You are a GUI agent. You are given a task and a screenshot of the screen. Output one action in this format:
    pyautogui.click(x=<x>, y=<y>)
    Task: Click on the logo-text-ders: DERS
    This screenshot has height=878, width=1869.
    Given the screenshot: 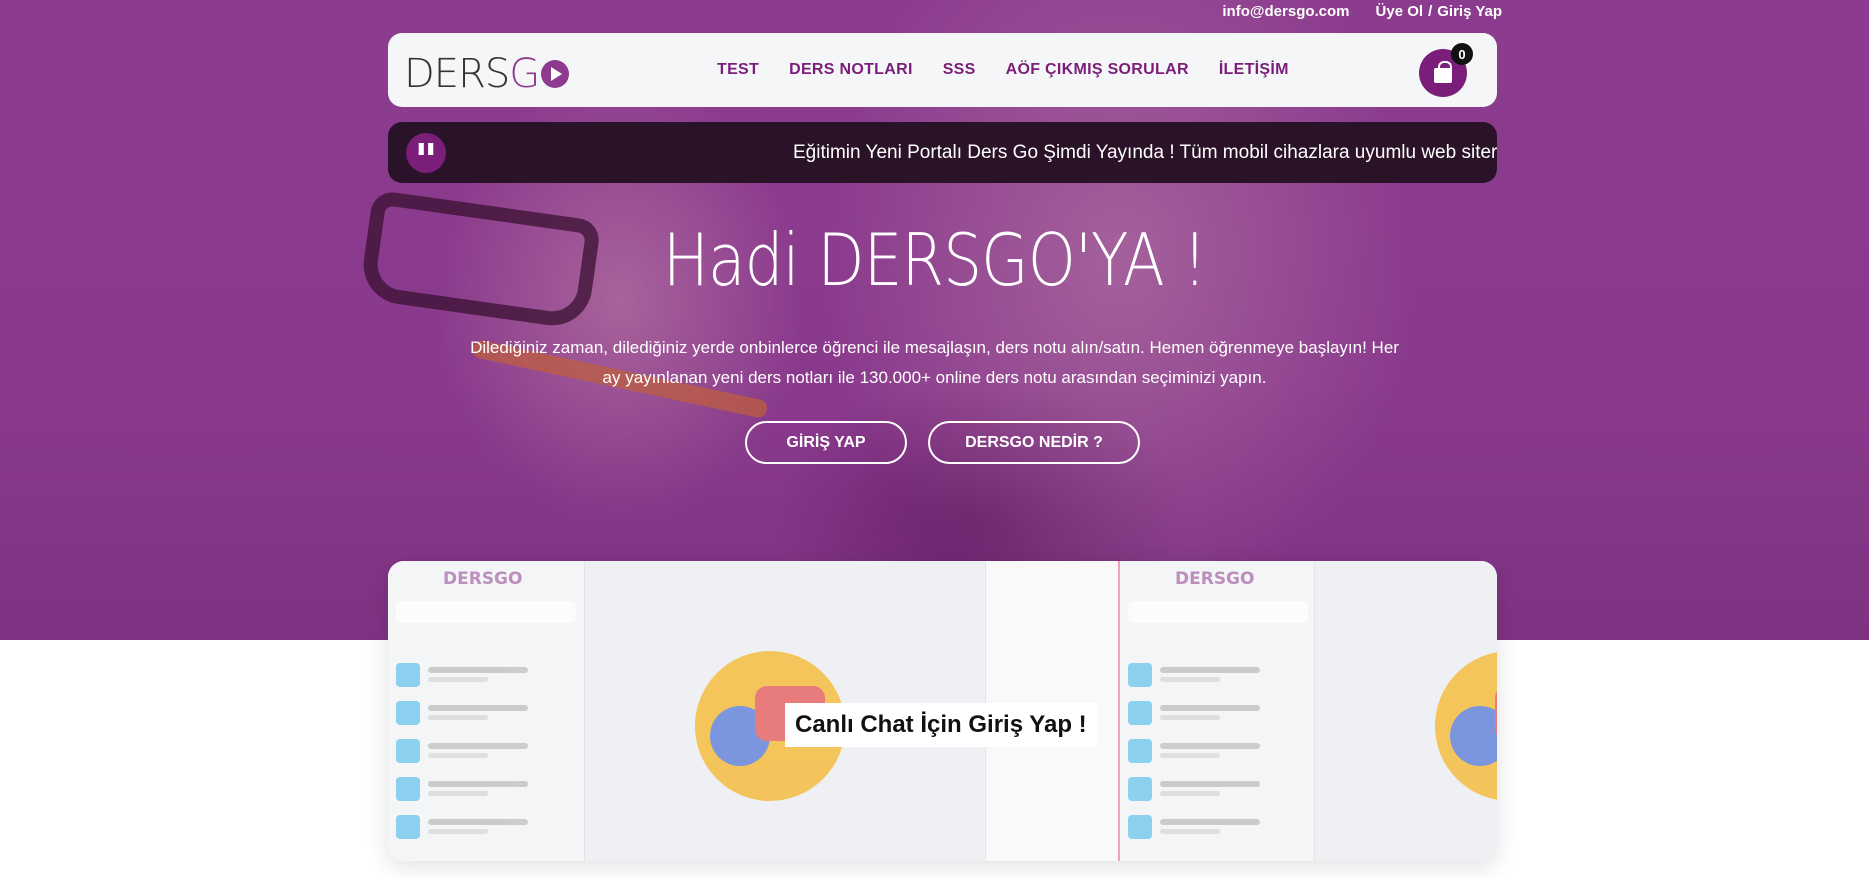 What is the action you would take?
    pyautogui.click(x=457, y=74)
    